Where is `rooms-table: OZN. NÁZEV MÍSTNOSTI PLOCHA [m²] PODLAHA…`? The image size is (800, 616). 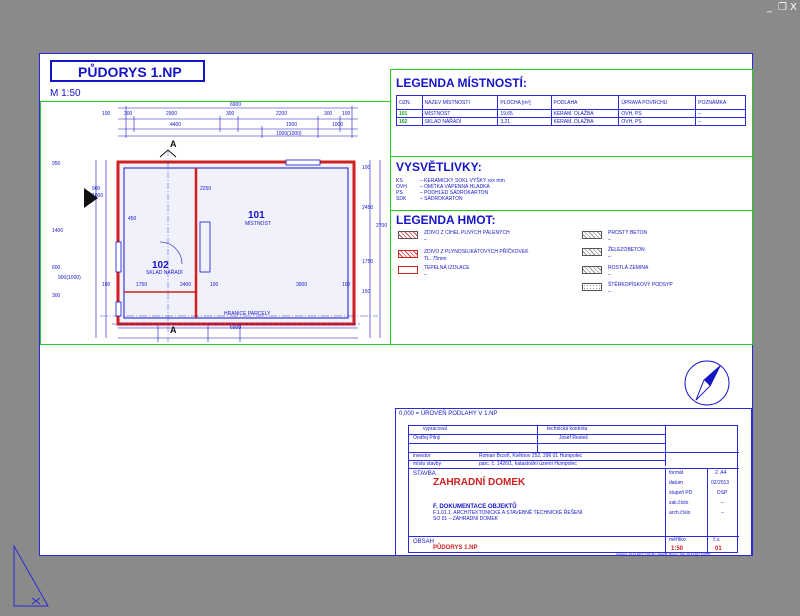
rooms-table: OZN. NÁZEV MÍSTNOSTI PLOCHA [m²] PODLAHA… is located at coordinates (571, 110).